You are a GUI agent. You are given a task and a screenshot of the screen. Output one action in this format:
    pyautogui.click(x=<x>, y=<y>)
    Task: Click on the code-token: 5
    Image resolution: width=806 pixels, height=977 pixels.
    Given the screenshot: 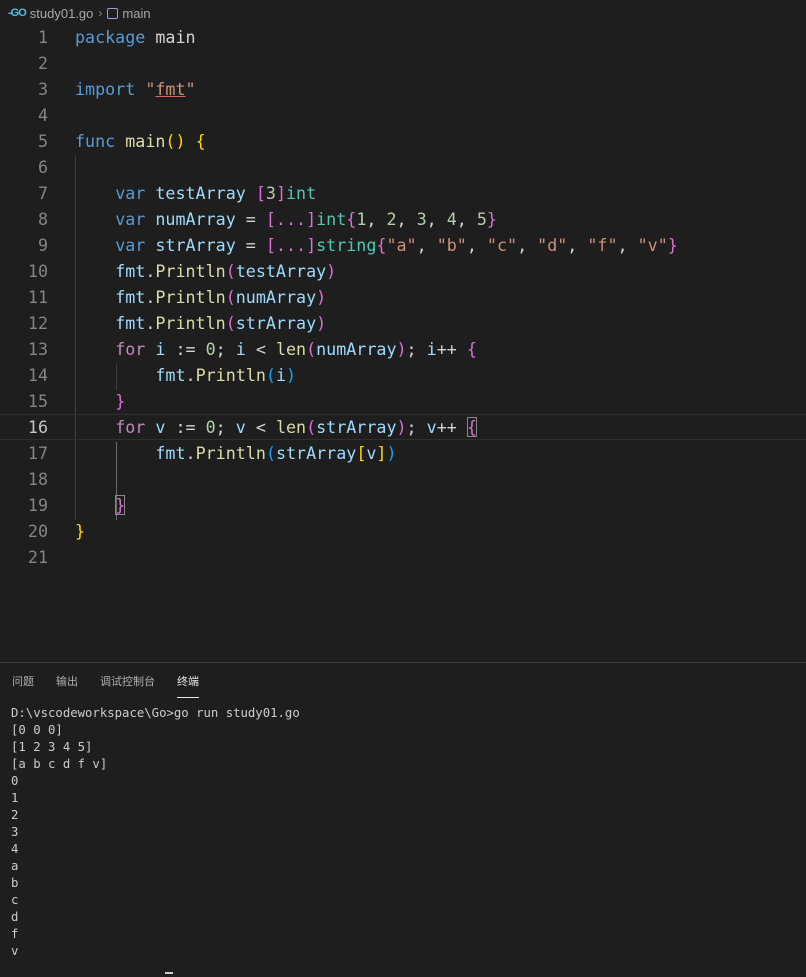 What is the action you would take?
    pyautogui.click(x=481, y=219)
    